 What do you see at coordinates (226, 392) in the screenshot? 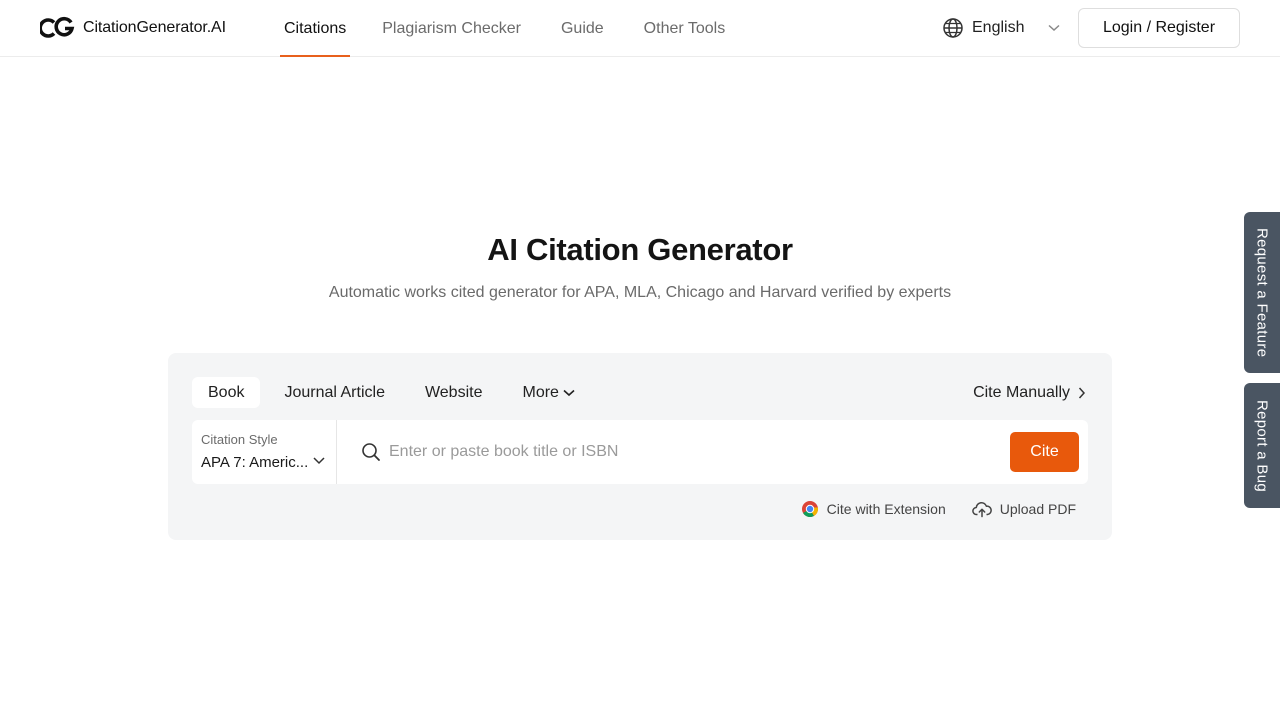
I see `tab-book: Book` at bounding box center [226, 392].